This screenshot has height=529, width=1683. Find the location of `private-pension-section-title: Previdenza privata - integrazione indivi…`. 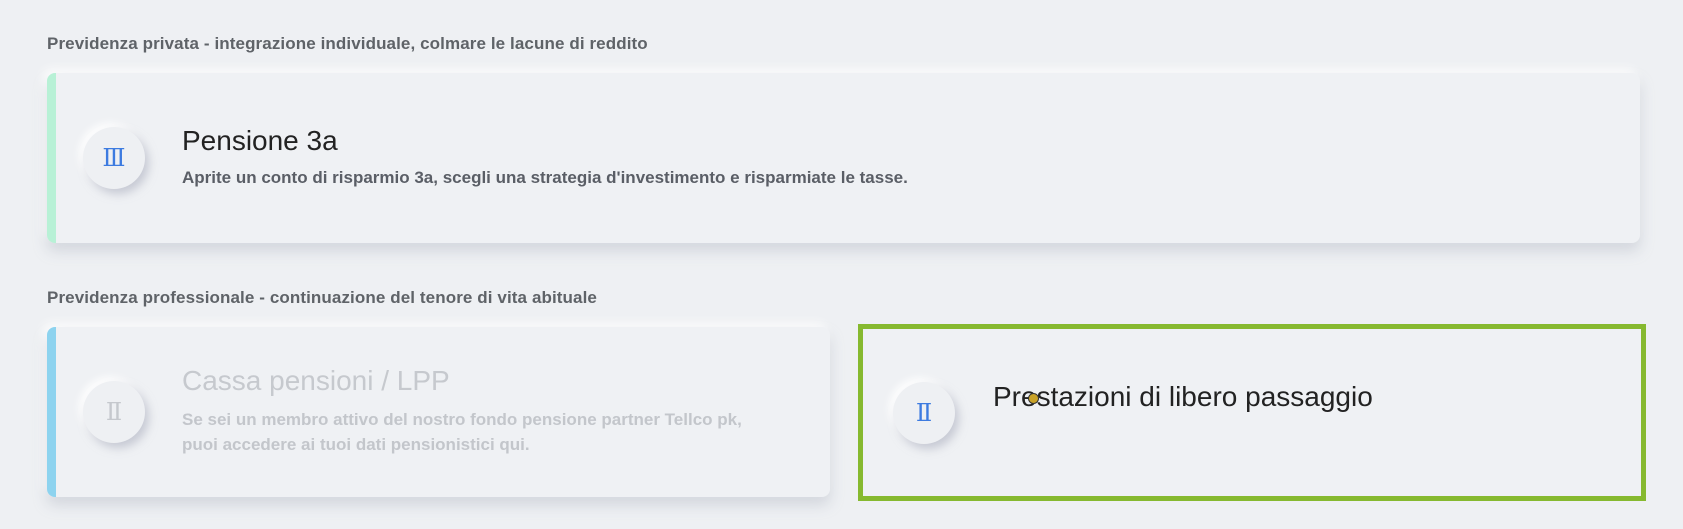

private-pension-section-title: Previdenza privata - integrazione indivi… is located at coordinates (347, 43).